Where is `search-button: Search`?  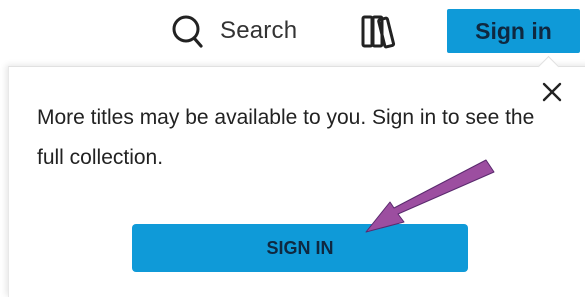 search-button: Search is located at coordinates (233, 31).